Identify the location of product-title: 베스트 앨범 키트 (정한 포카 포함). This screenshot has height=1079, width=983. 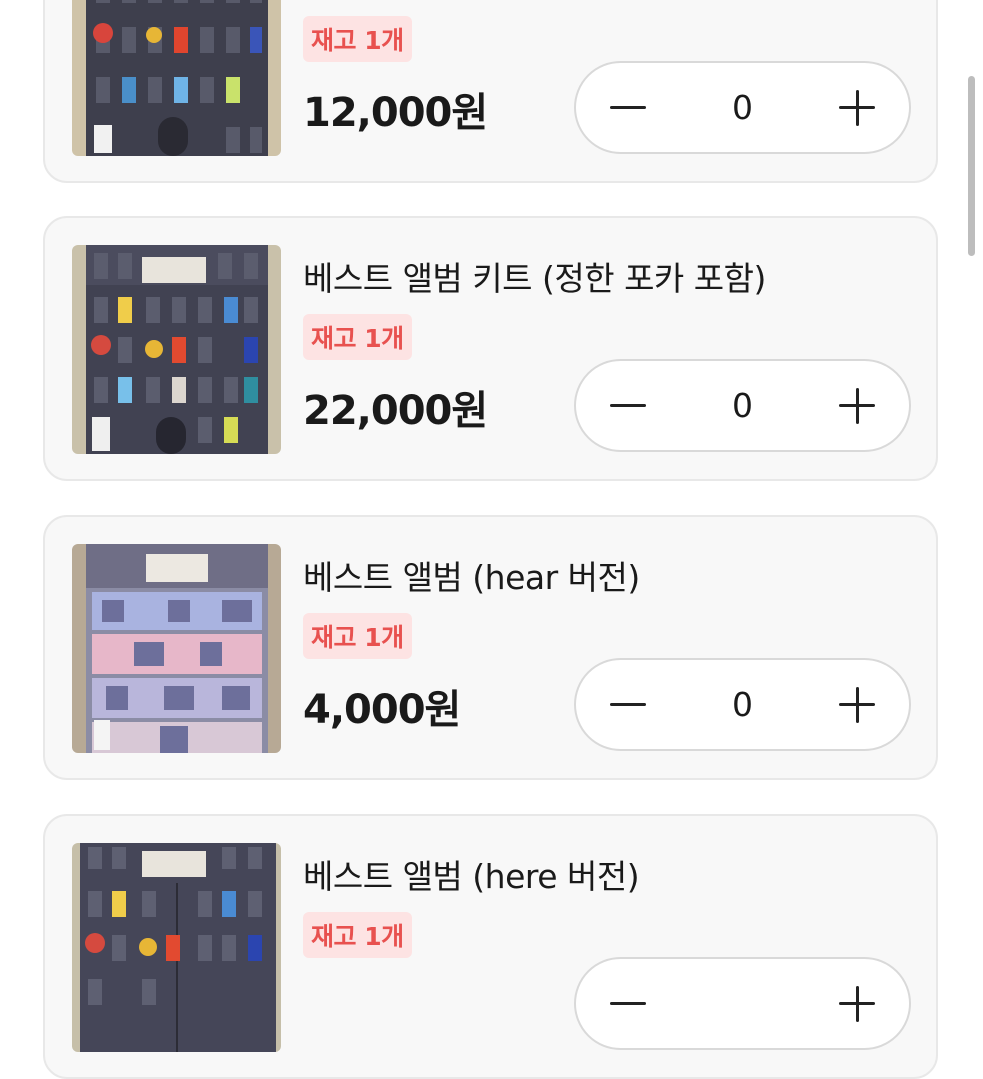
(534, 278).